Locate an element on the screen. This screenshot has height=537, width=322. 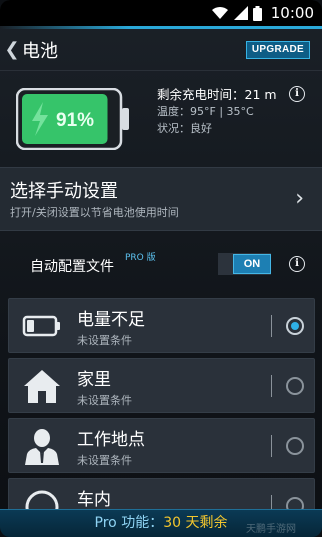
action-bar: ❮ 电池 UPGRADE is located at coordinates (161, 50).